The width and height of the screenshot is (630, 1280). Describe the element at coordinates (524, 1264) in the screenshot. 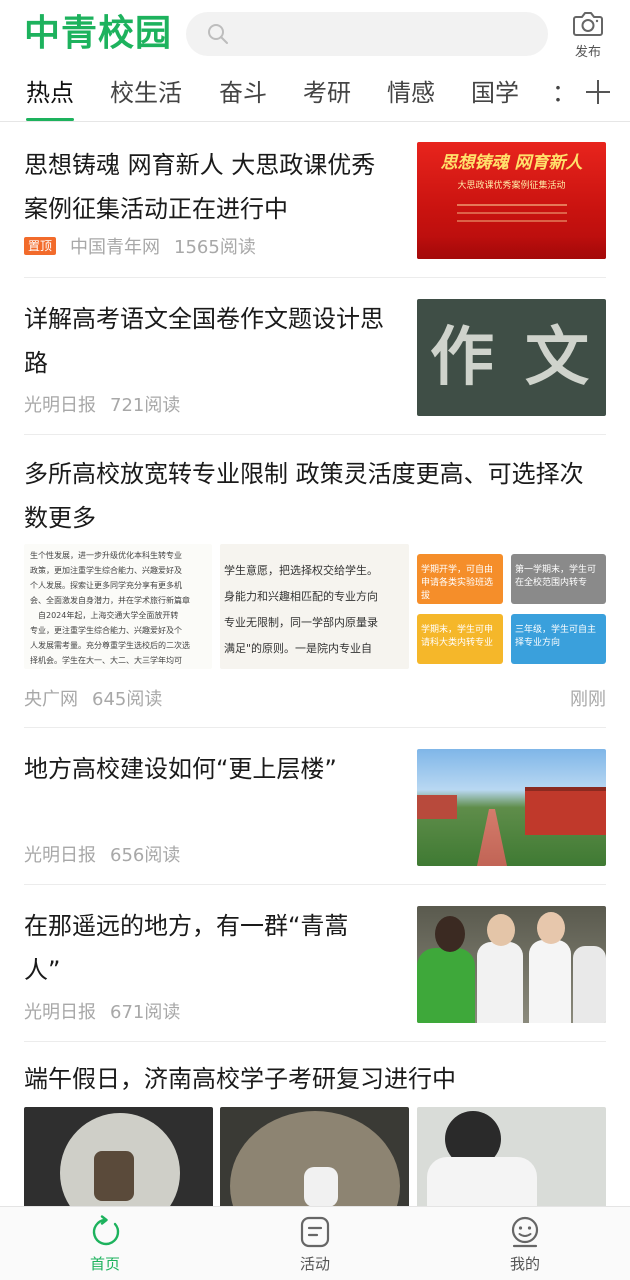

I see `nav-profile-label: 我的` at that location.